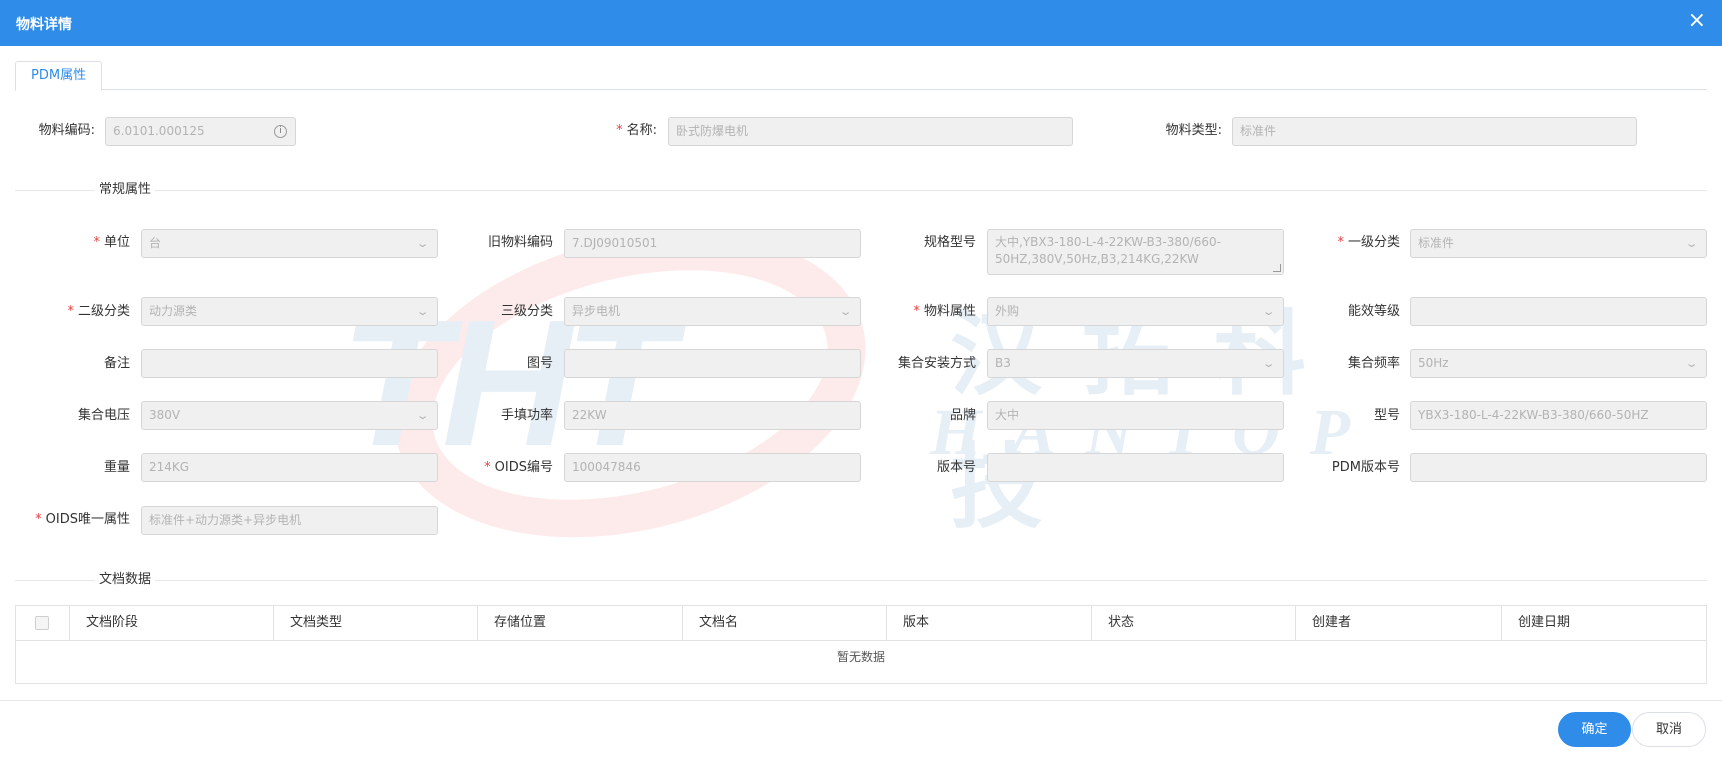  What do you see at coordinates (1135, 415) in the screenshot?
I see `brand-input: 大中` at bounding box center [1135, 415].